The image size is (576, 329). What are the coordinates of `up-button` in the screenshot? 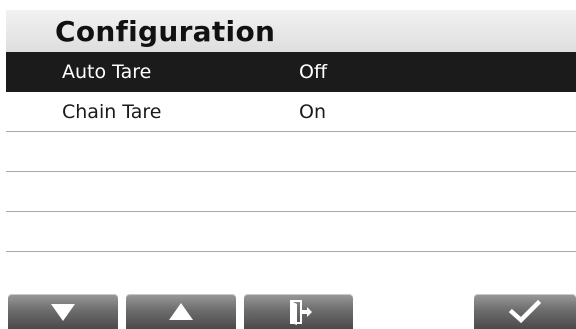 It's located at (181, 311).